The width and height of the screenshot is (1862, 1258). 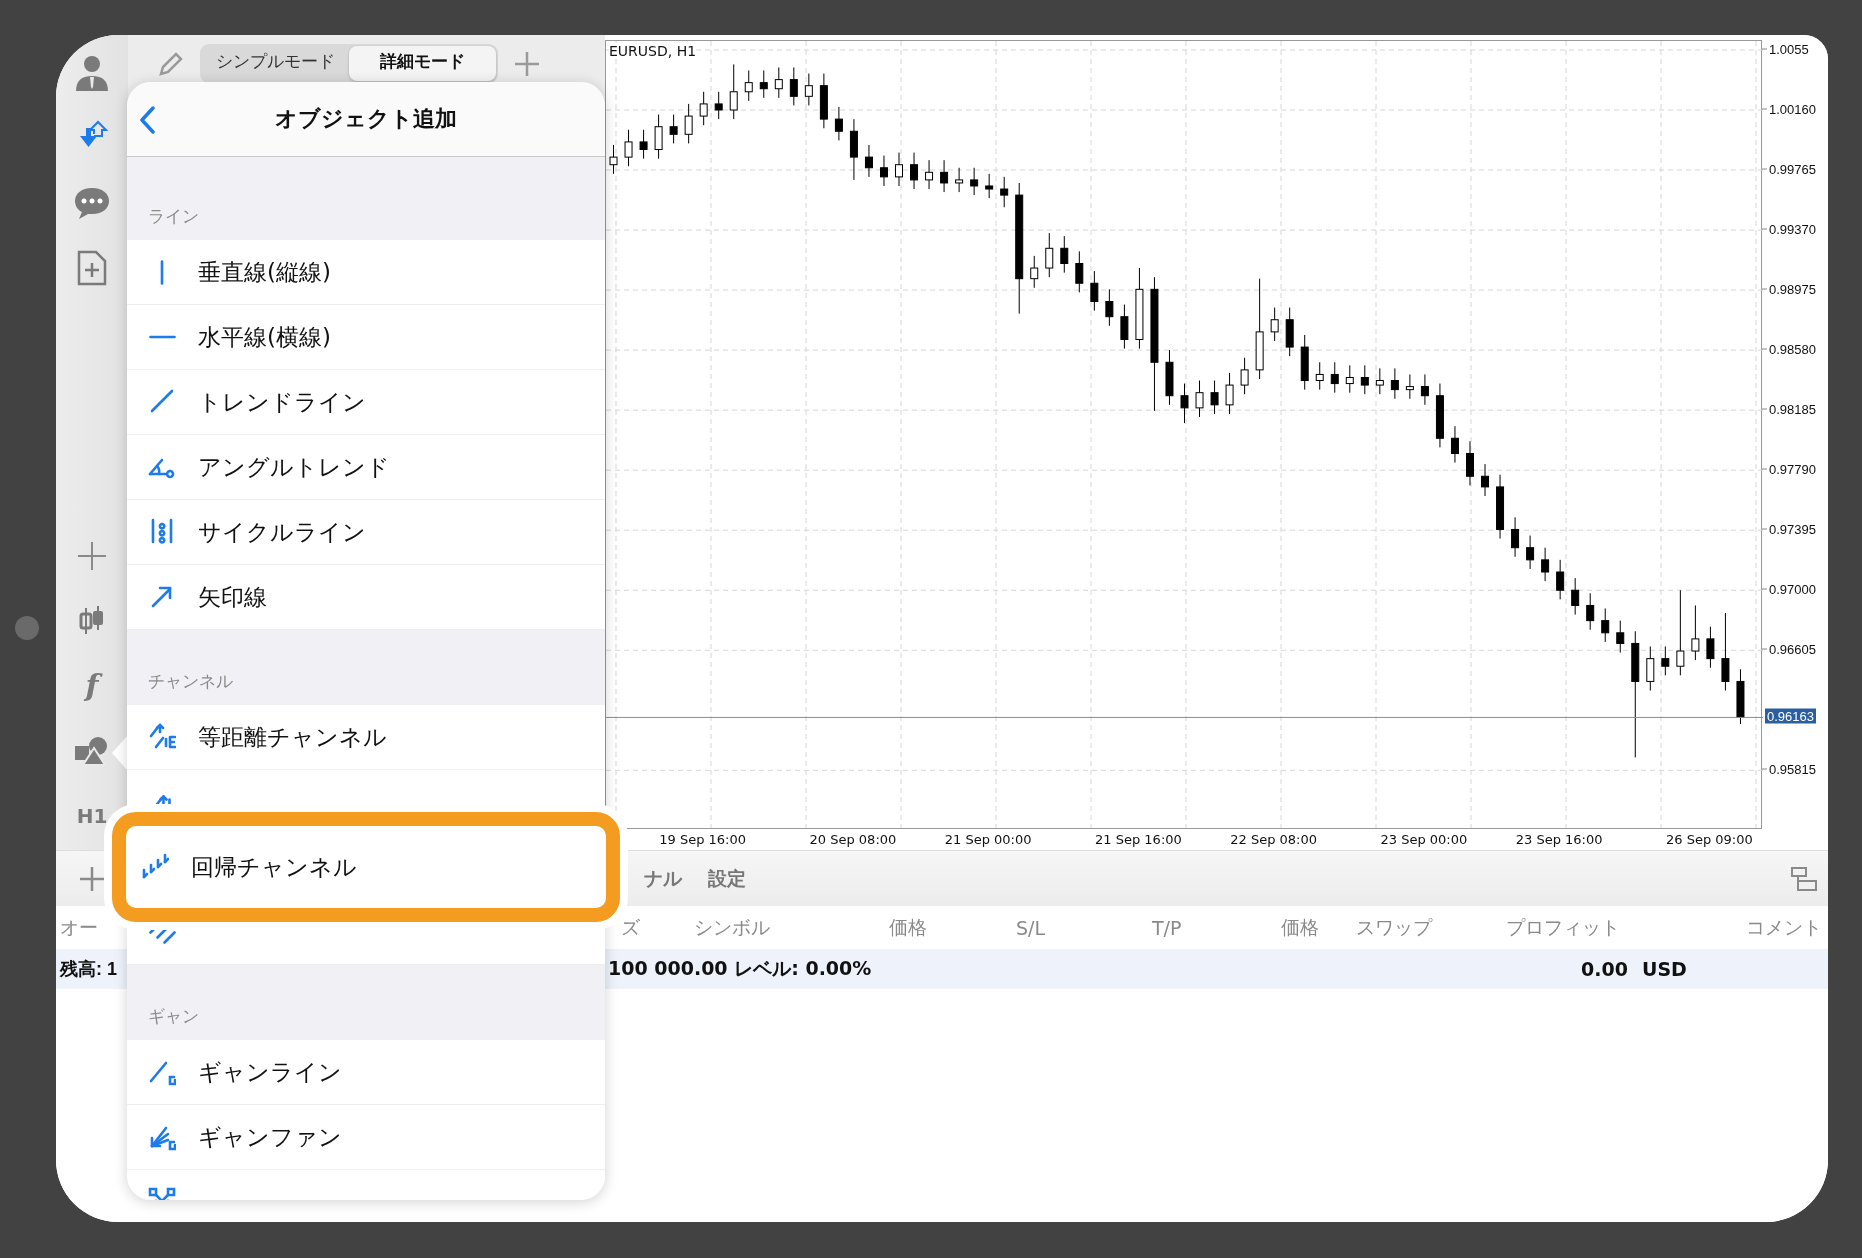 I want to click on time-label: 23 Sep 16:00, so click(x=1559, y=839).